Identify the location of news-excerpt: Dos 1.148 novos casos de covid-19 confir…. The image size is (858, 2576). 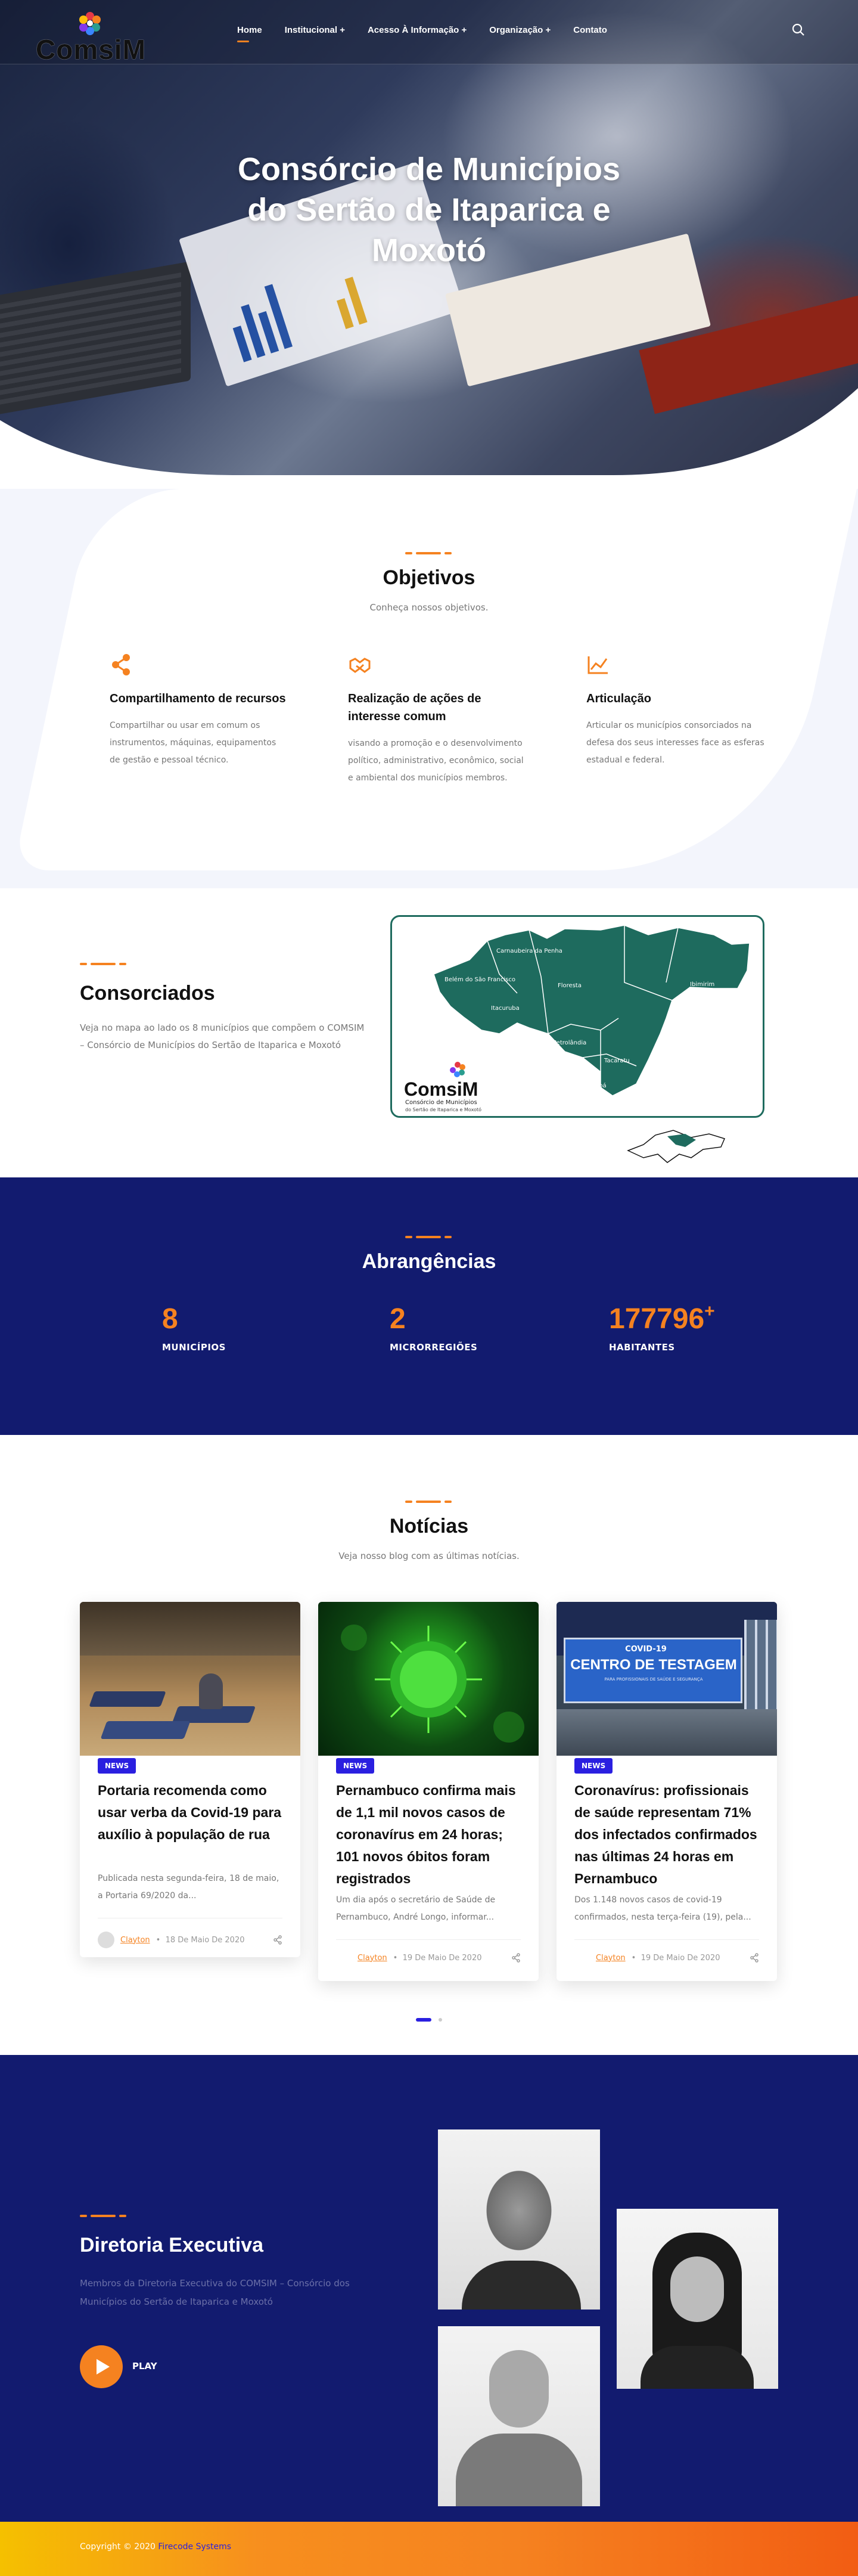
(663, 1908).